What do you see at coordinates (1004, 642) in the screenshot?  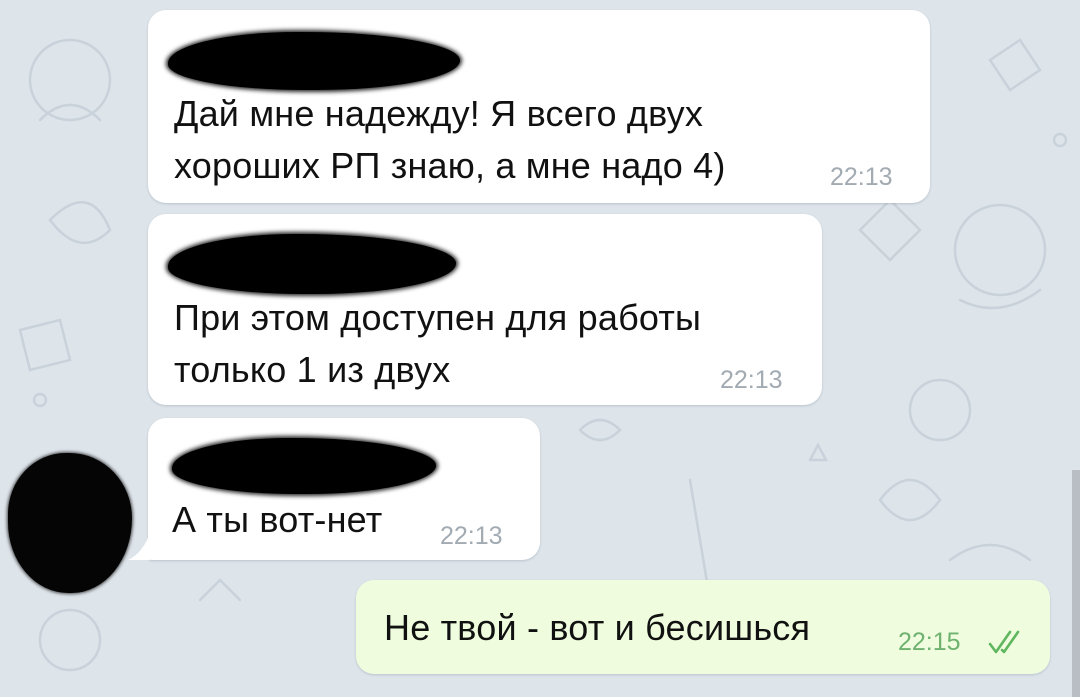 I see `double-check-icon` at bounding box center [1004, 642].